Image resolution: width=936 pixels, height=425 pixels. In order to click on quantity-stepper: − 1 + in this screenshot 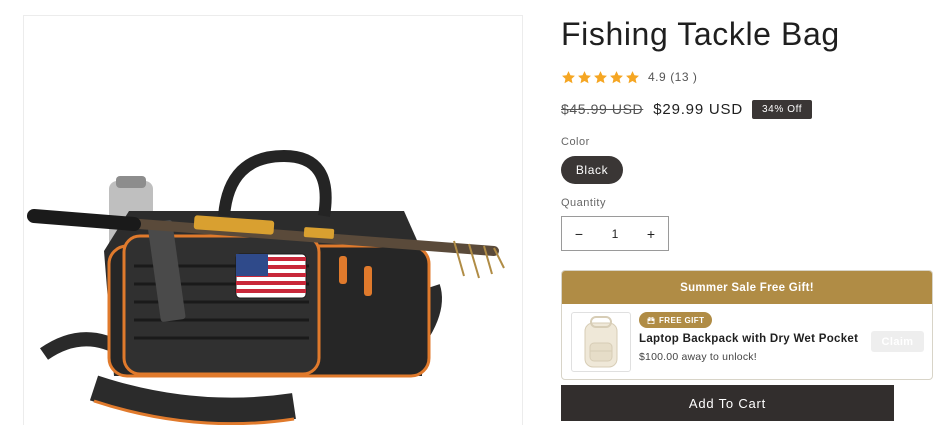, I will do `click(615, 233)`.